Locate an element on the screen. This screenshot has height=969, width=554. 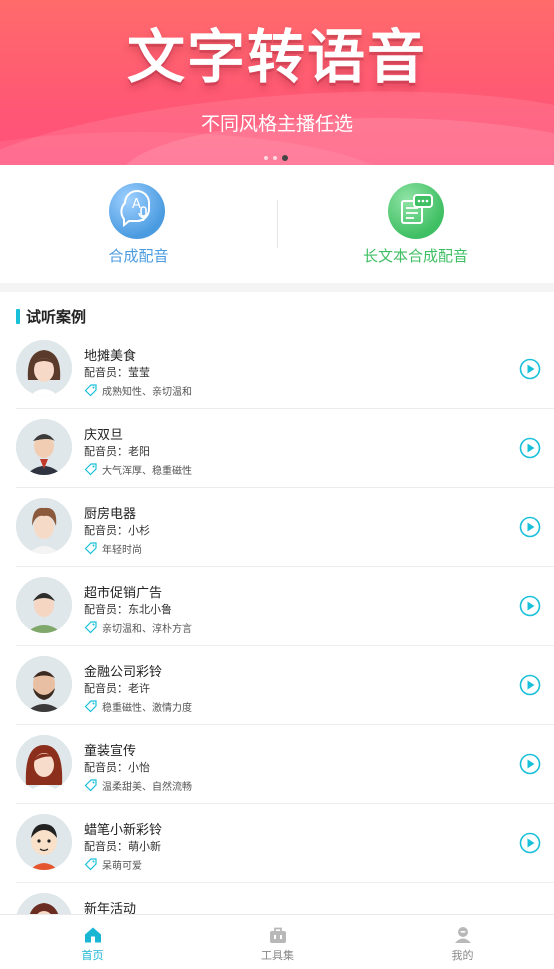
long-text-icon is located at coordinates (416, 211).